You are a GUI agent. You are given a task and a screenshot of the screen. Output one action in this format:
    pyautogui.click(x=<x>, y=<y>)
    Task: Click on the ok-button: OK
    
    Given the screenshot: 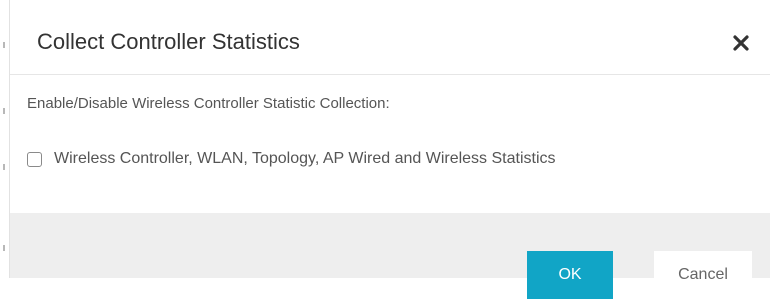 What is the action you would take?
    pyautogui.click(x=570, y=275)
    